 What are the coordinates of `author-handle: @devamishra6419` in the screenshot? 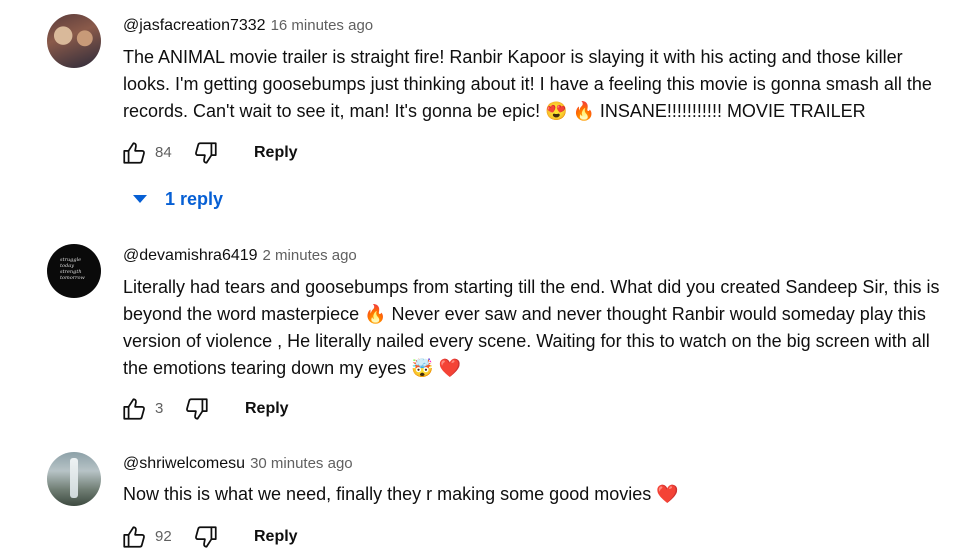 It's located at (190, 255).